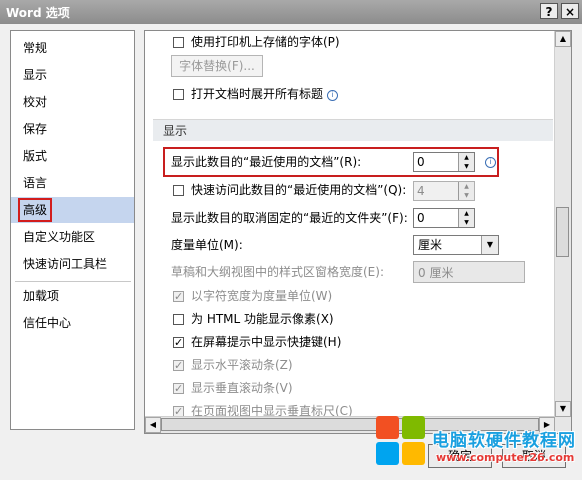  What do you see at coordinates (72, 237) in the screenshot?
I see `sidebar-item-customize-ribbon: 自定义功能区` at bounding box center [72, 237].